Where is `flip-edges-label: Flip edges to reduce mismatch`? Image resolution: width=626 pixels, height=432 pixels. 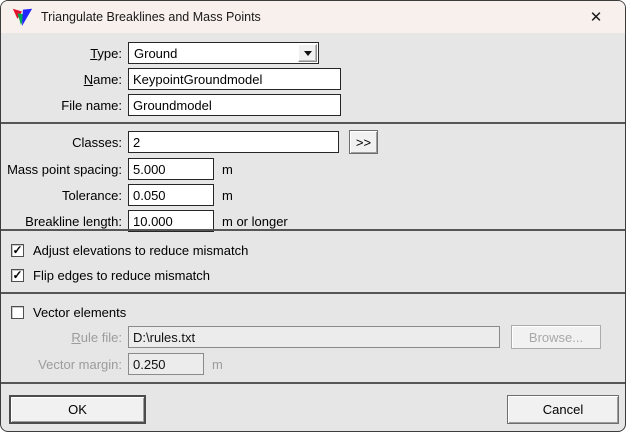
flip-edges-label: Flip edges to reduce mismatch is located at coordinates (121, 275).